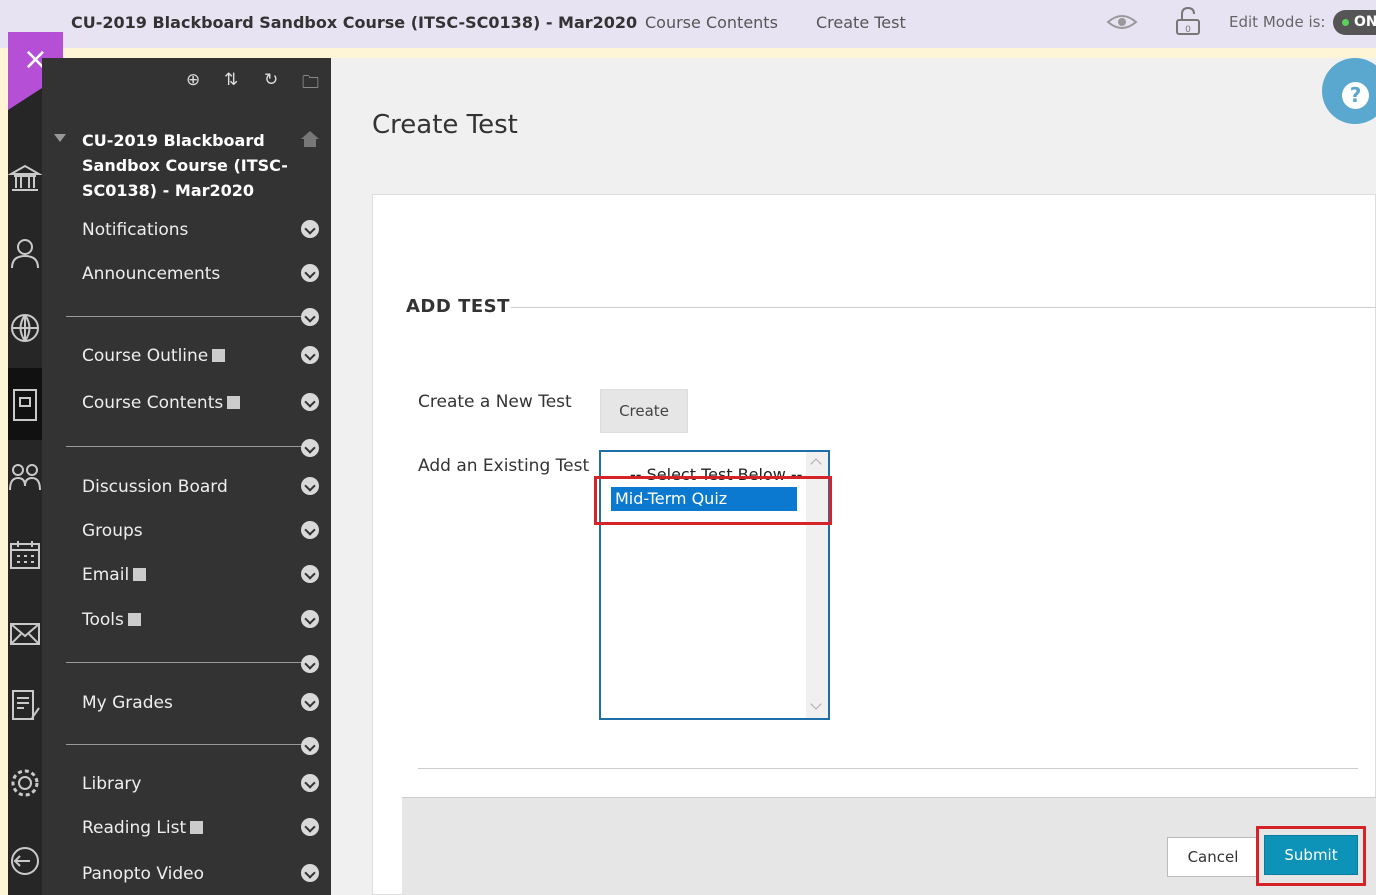  What do you see at coordinates (445, 125) in the screenshot?
I see `page-title: Create Test` at bounding box center [445, 125].